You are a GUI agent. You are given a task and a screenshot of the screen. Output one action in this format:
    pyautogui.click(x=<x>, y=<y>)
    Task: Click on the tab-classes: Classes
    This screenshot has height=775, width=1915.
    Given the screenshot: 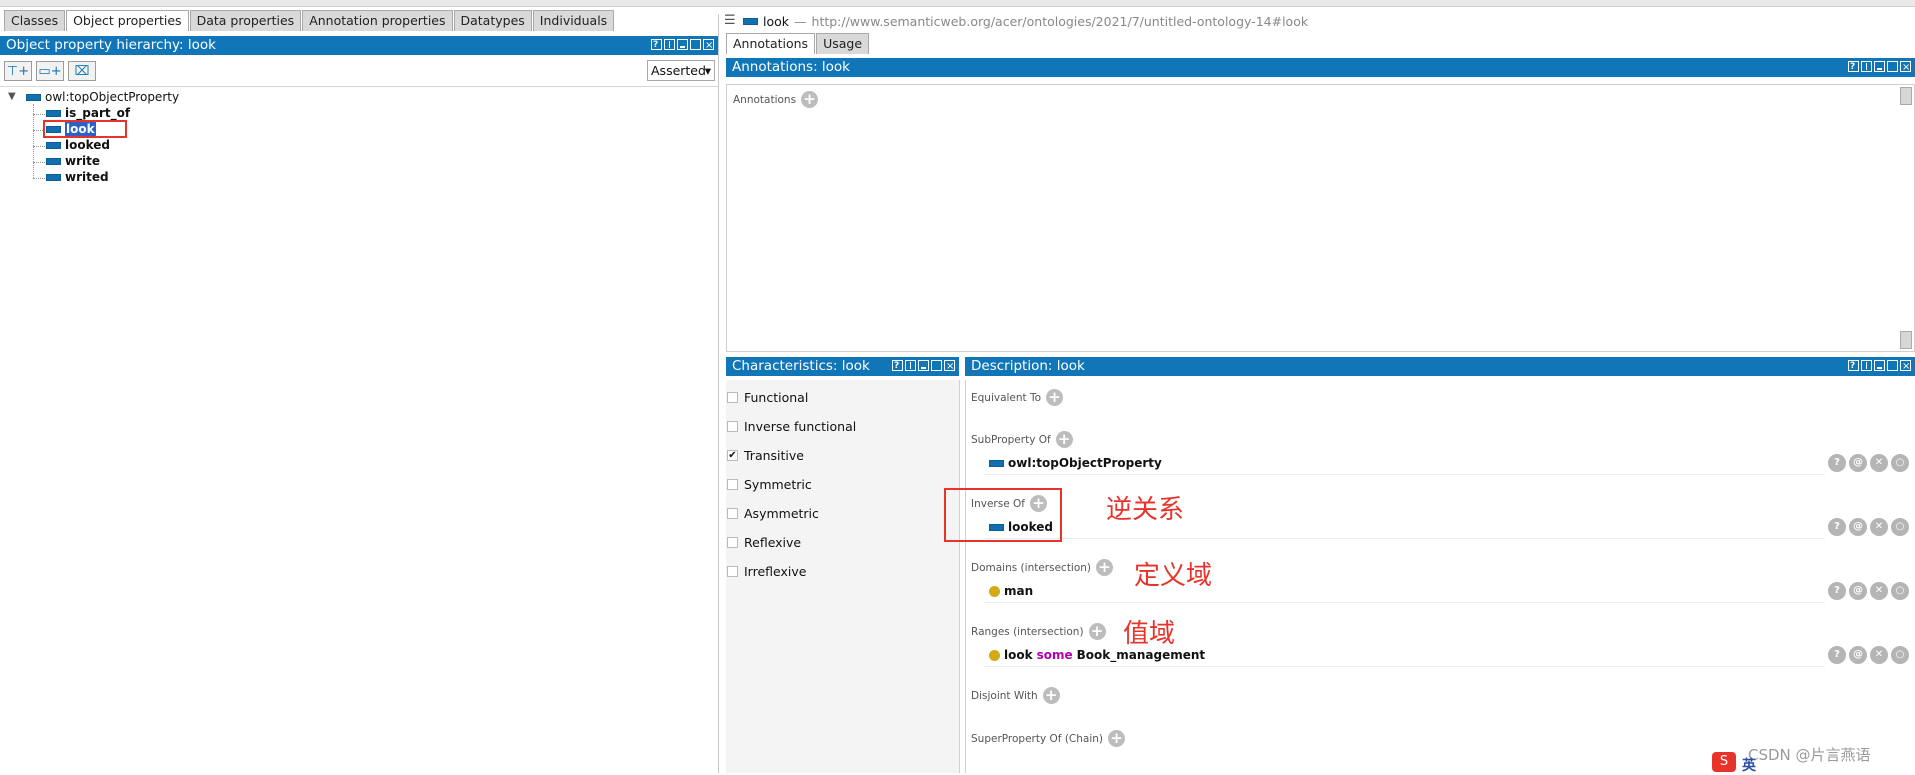 What is the action you would take?
    pyautogui.click(x=35, y=20)
    